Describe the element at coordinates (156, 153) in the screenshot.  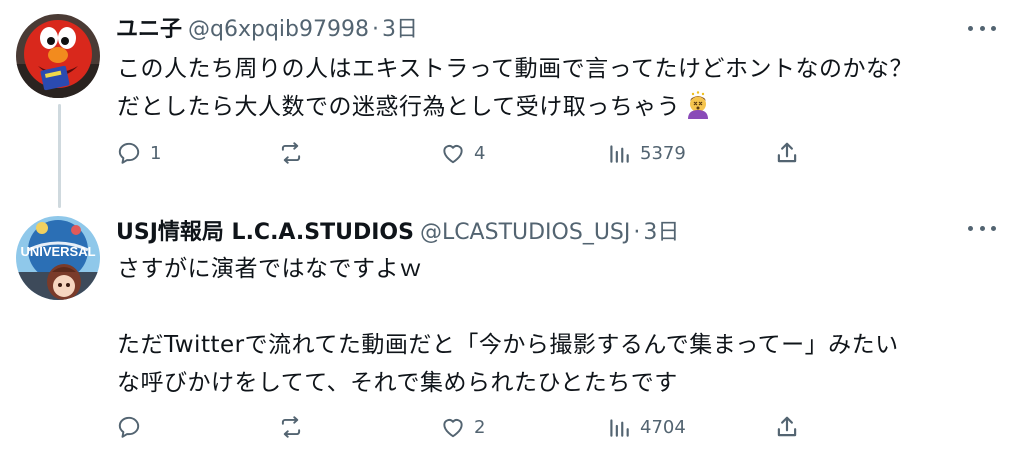
I see `reply-count: 1` at that location.